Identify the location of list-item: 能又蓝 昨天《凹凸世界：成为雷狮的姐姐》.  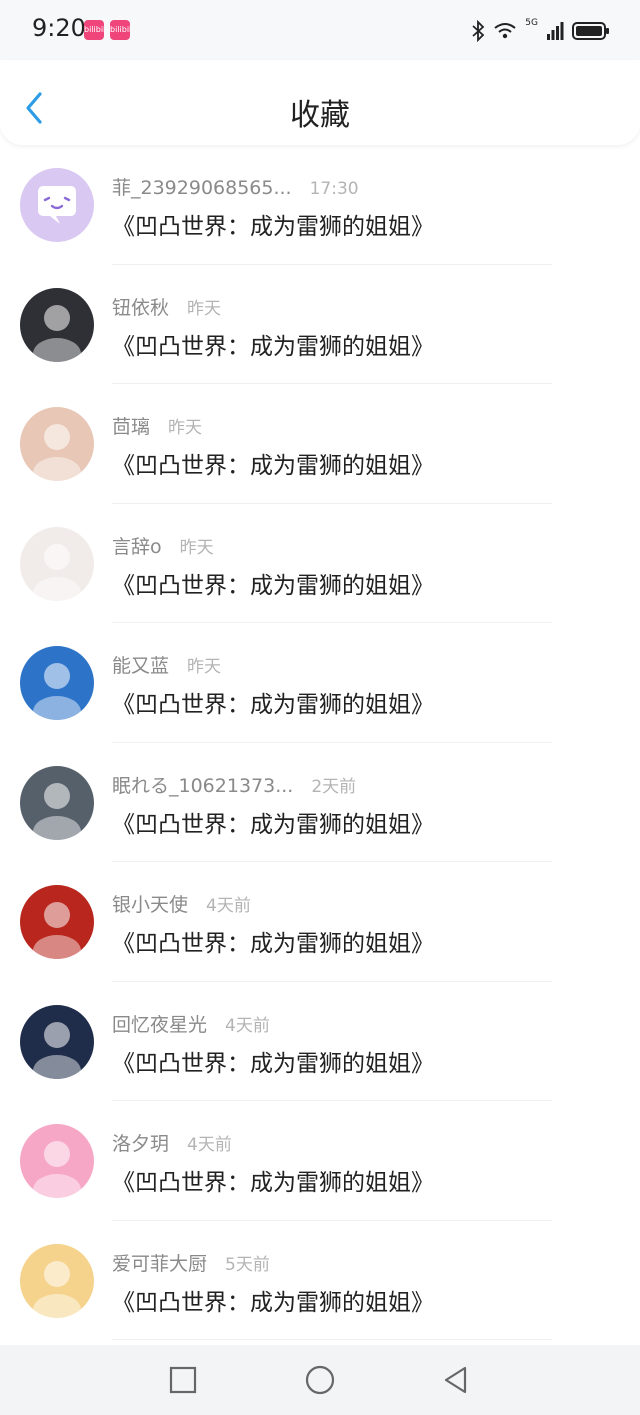
(320, 683).